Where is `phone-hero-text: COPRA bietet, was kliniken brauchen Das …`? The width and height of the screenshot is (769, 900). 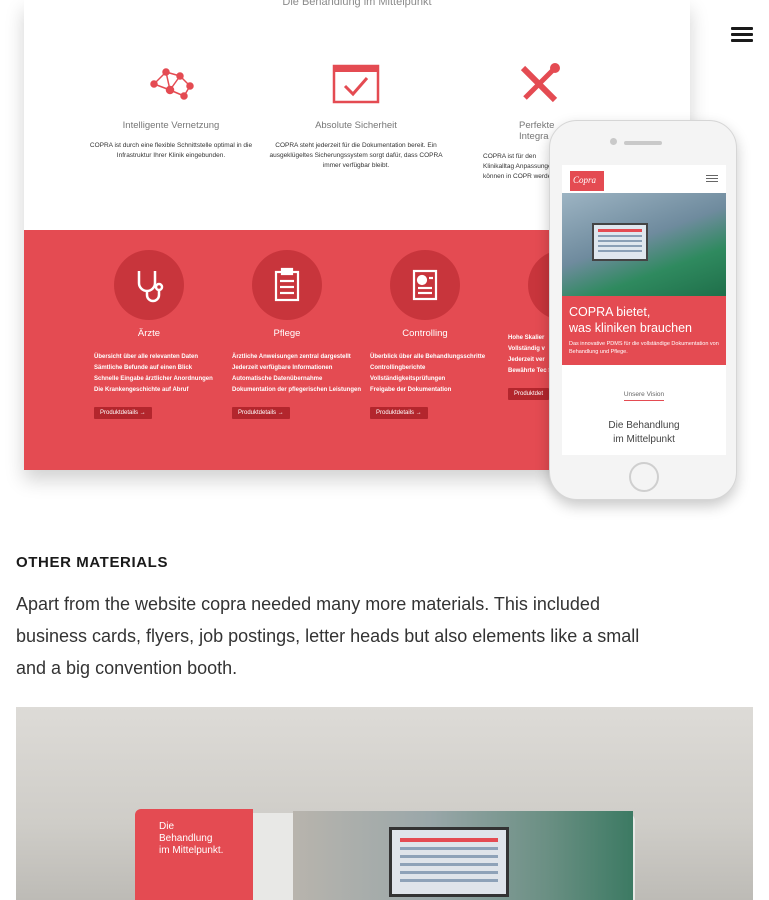 phone-hero-text: COPRA bietet, was kliniken brauchen Das … is located at coordinates (644, 330).